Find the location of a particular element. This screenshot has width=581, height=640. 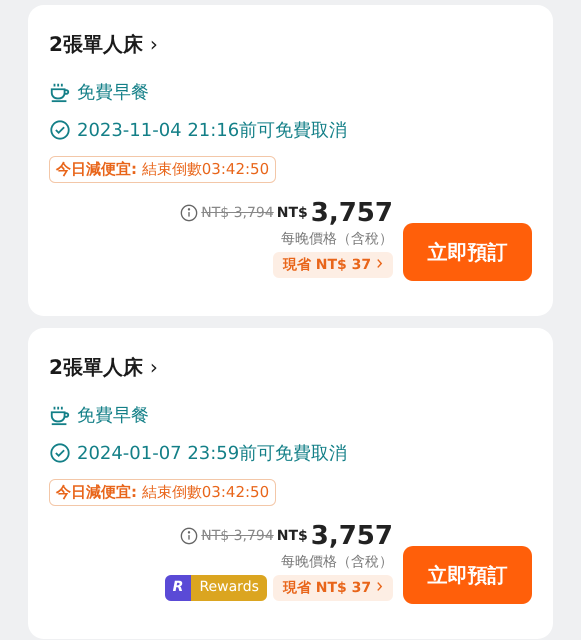

cancellation-text: 2024-01-07 23:59前可免費取消 is located at coordinates (212, 453).